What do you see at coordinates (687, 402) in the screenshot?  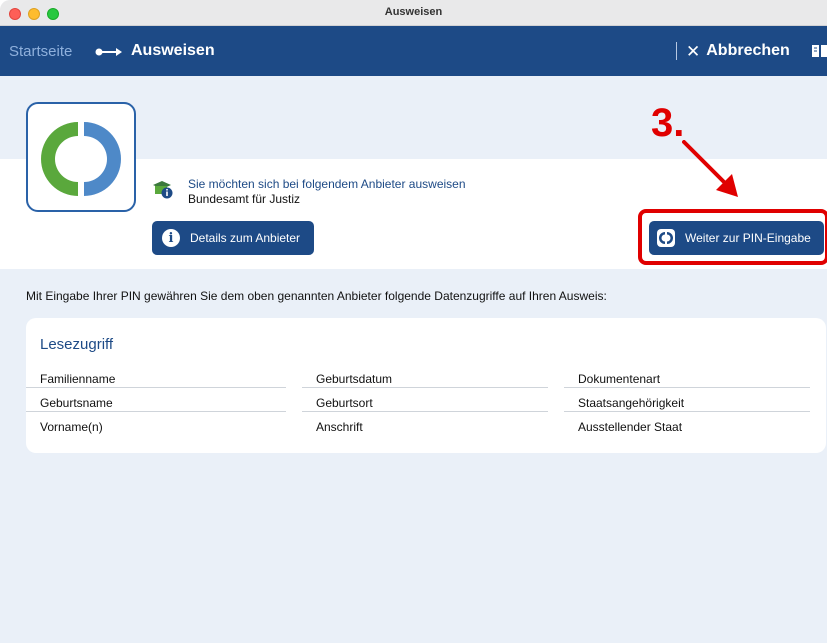 I see `read-field: Staatsangehörigkeit` at bounding box center [687, 402].